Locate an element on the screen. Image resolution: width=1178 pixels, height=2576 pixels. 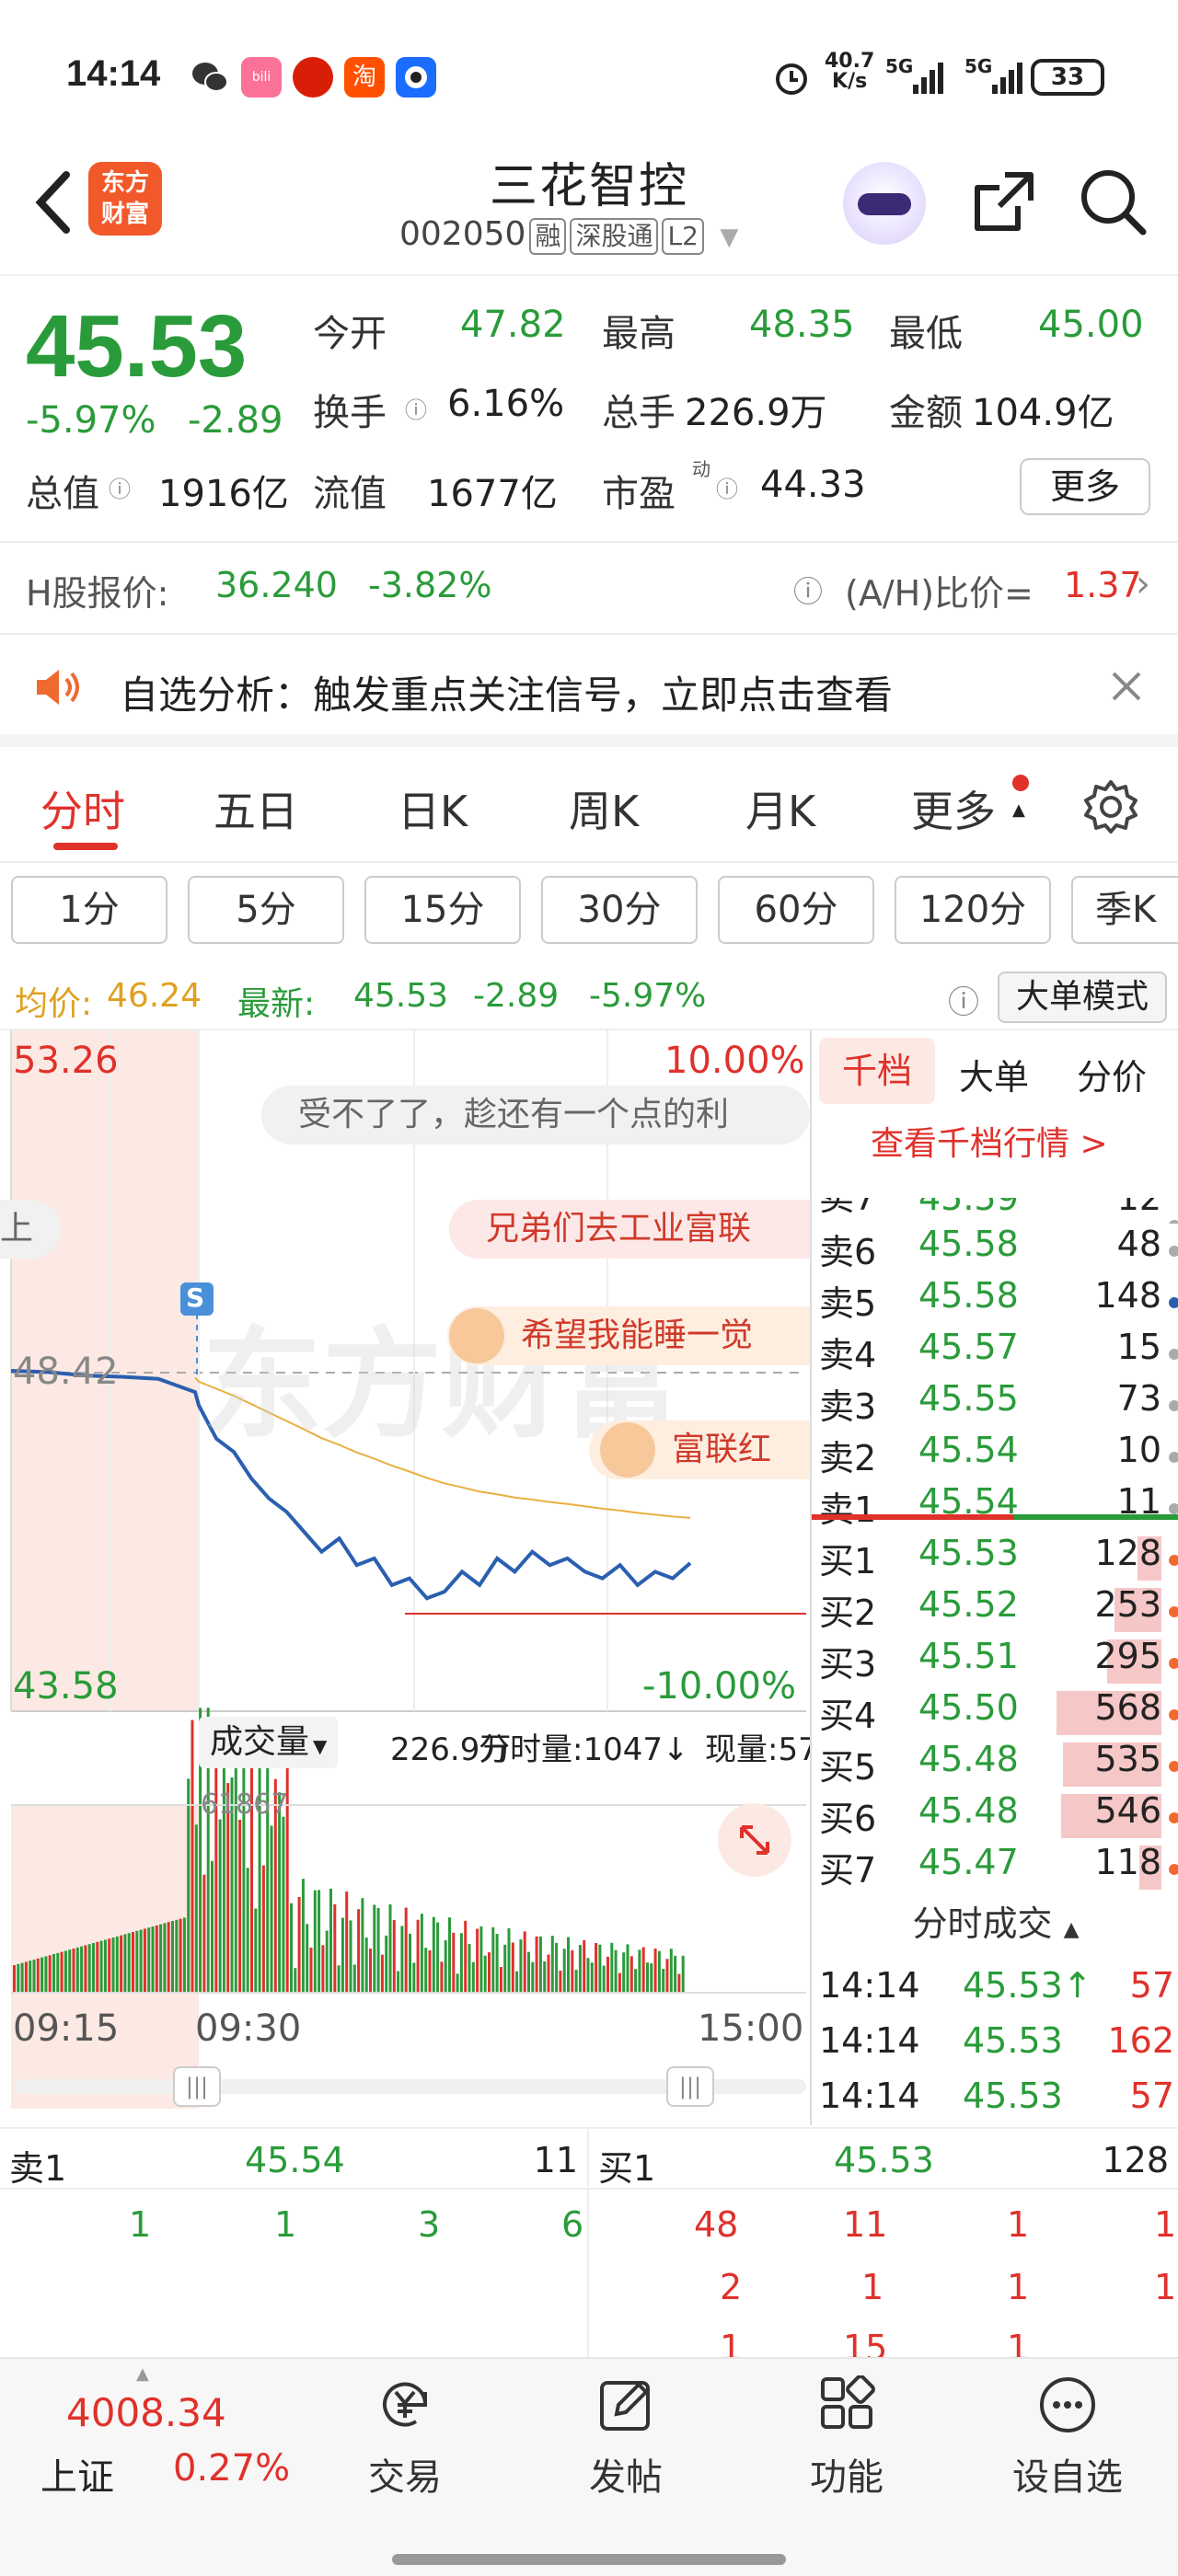
more-button: 更多 is located at coordinates (1085, 486).